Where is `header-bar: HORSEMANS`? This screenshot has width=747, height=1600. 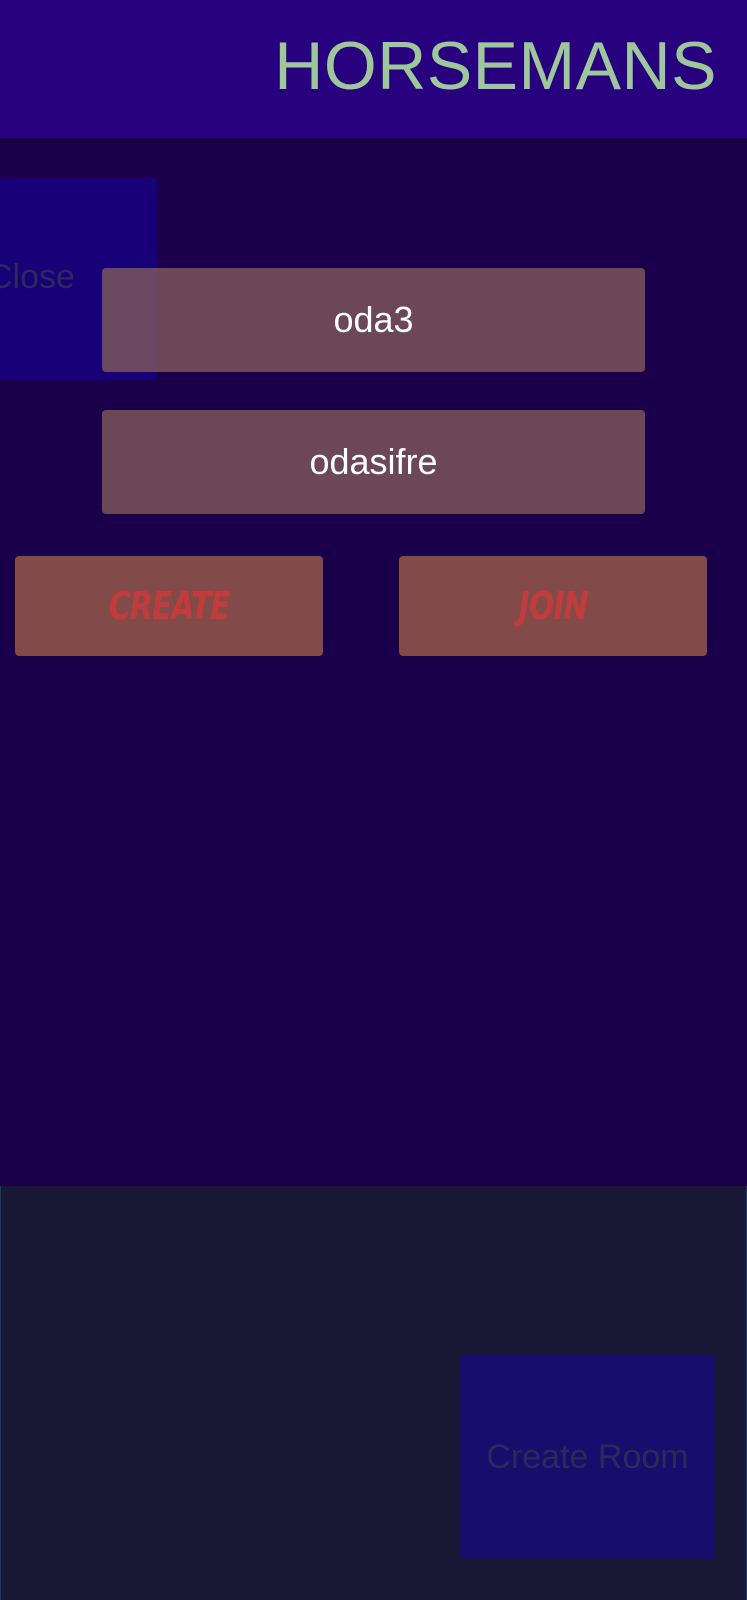
header-bar: HORSEMANS is located at coordinates (373, 69).